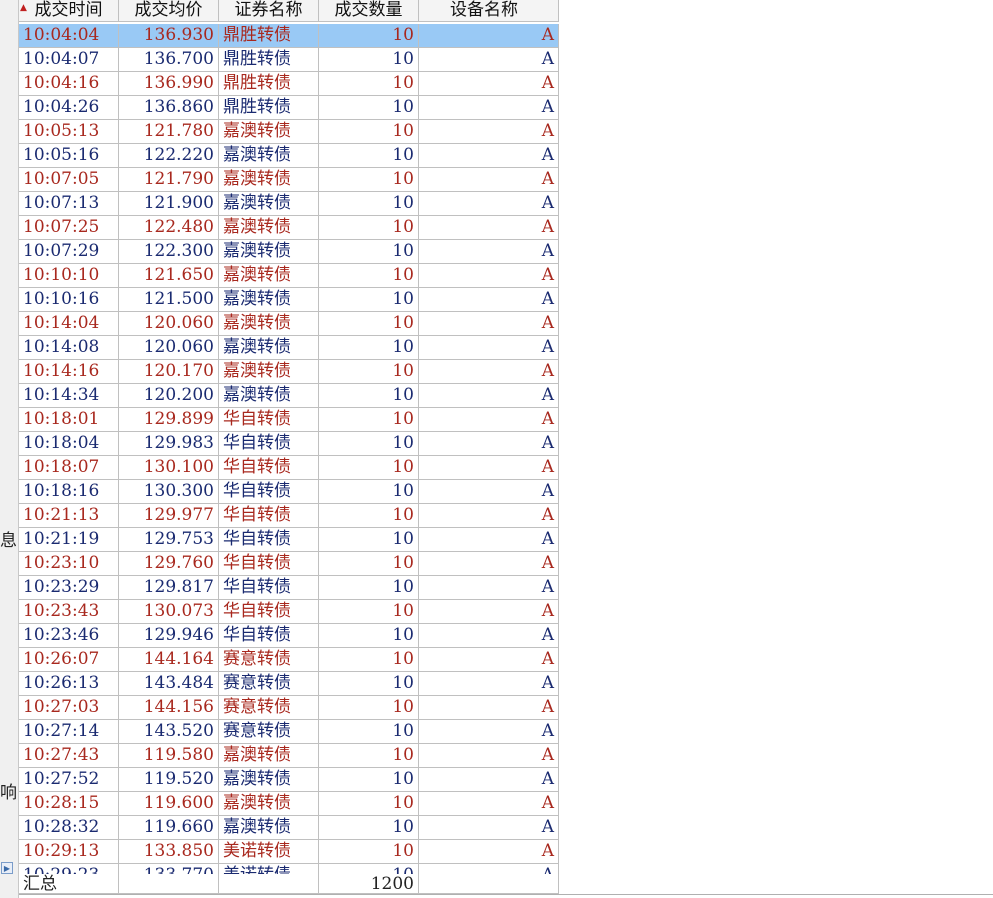  I want to click on table-row: 10:14:34 120.200 嘉澳转债 10 A, so click(289, 396).